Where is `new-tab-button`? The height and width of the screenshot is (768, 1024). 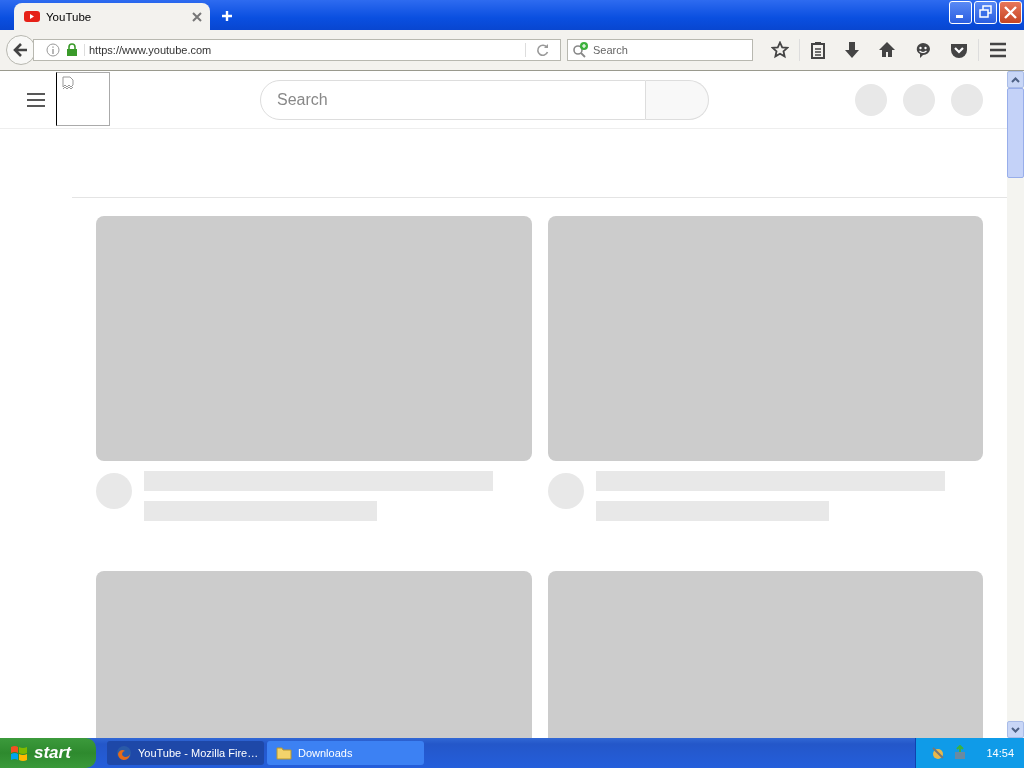
new-tab-button is located at coordinates (227, 16).